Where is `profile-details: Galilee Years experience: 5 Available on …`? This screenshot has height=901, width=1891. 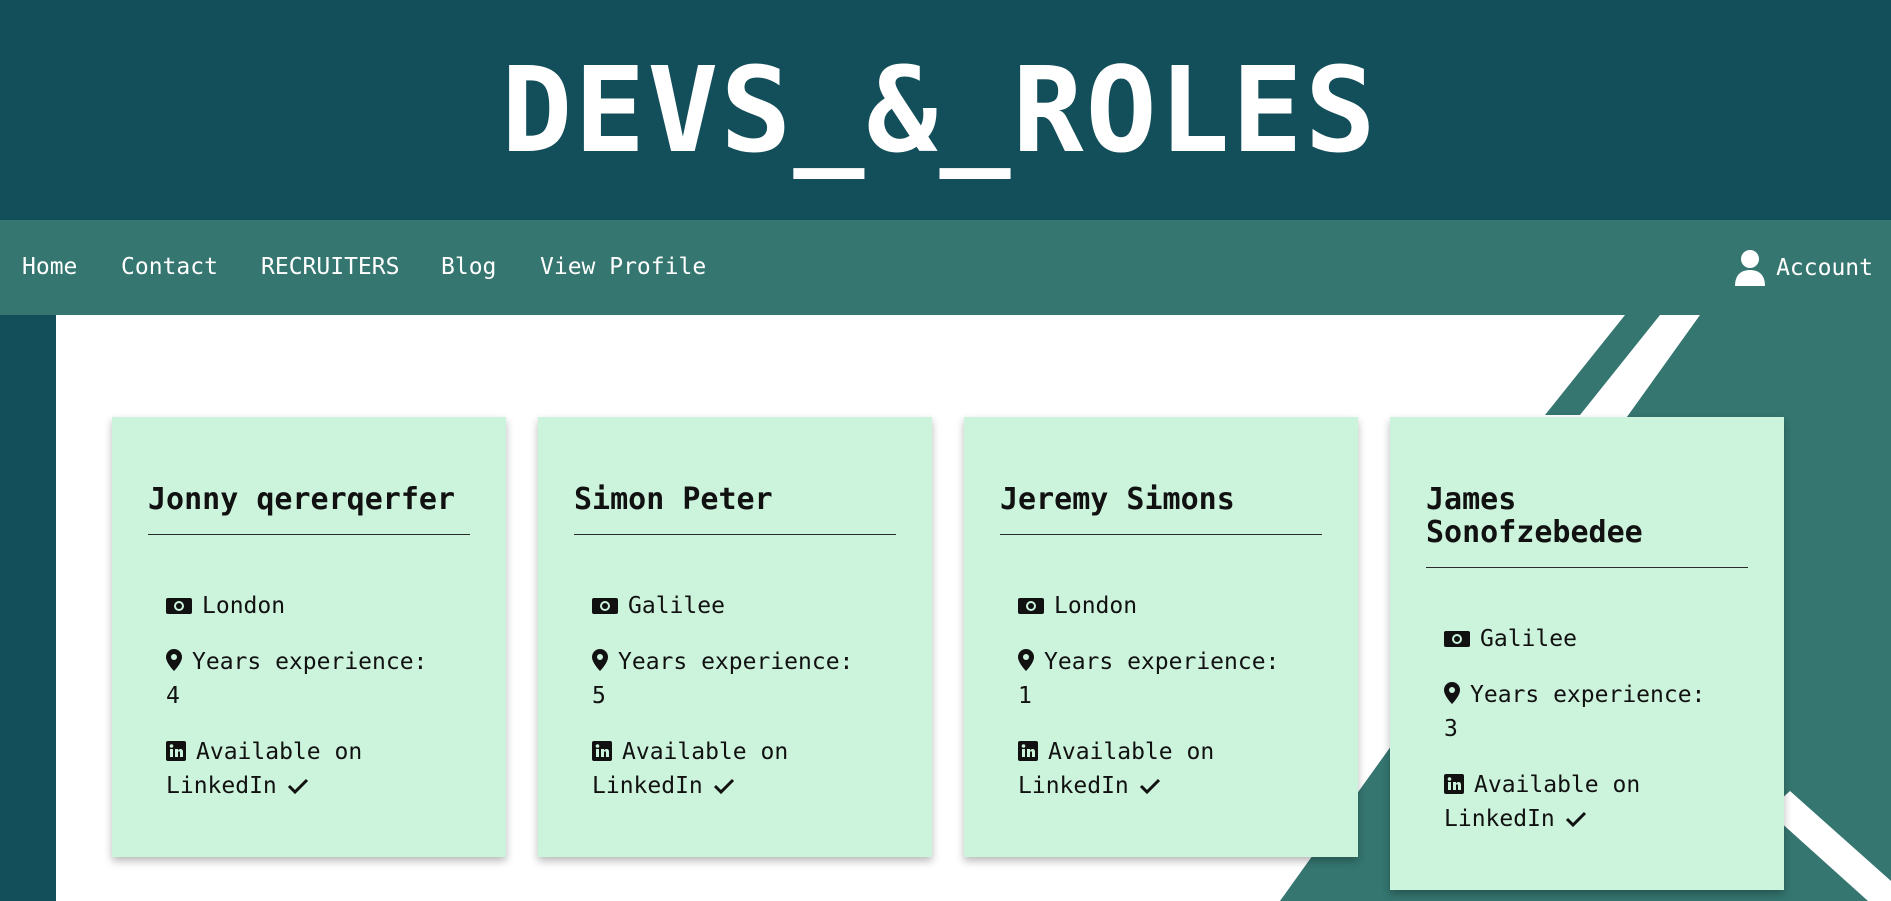 profile-details: Galilee Years experience: 5 Available on … is located at coordinates (735, 696).